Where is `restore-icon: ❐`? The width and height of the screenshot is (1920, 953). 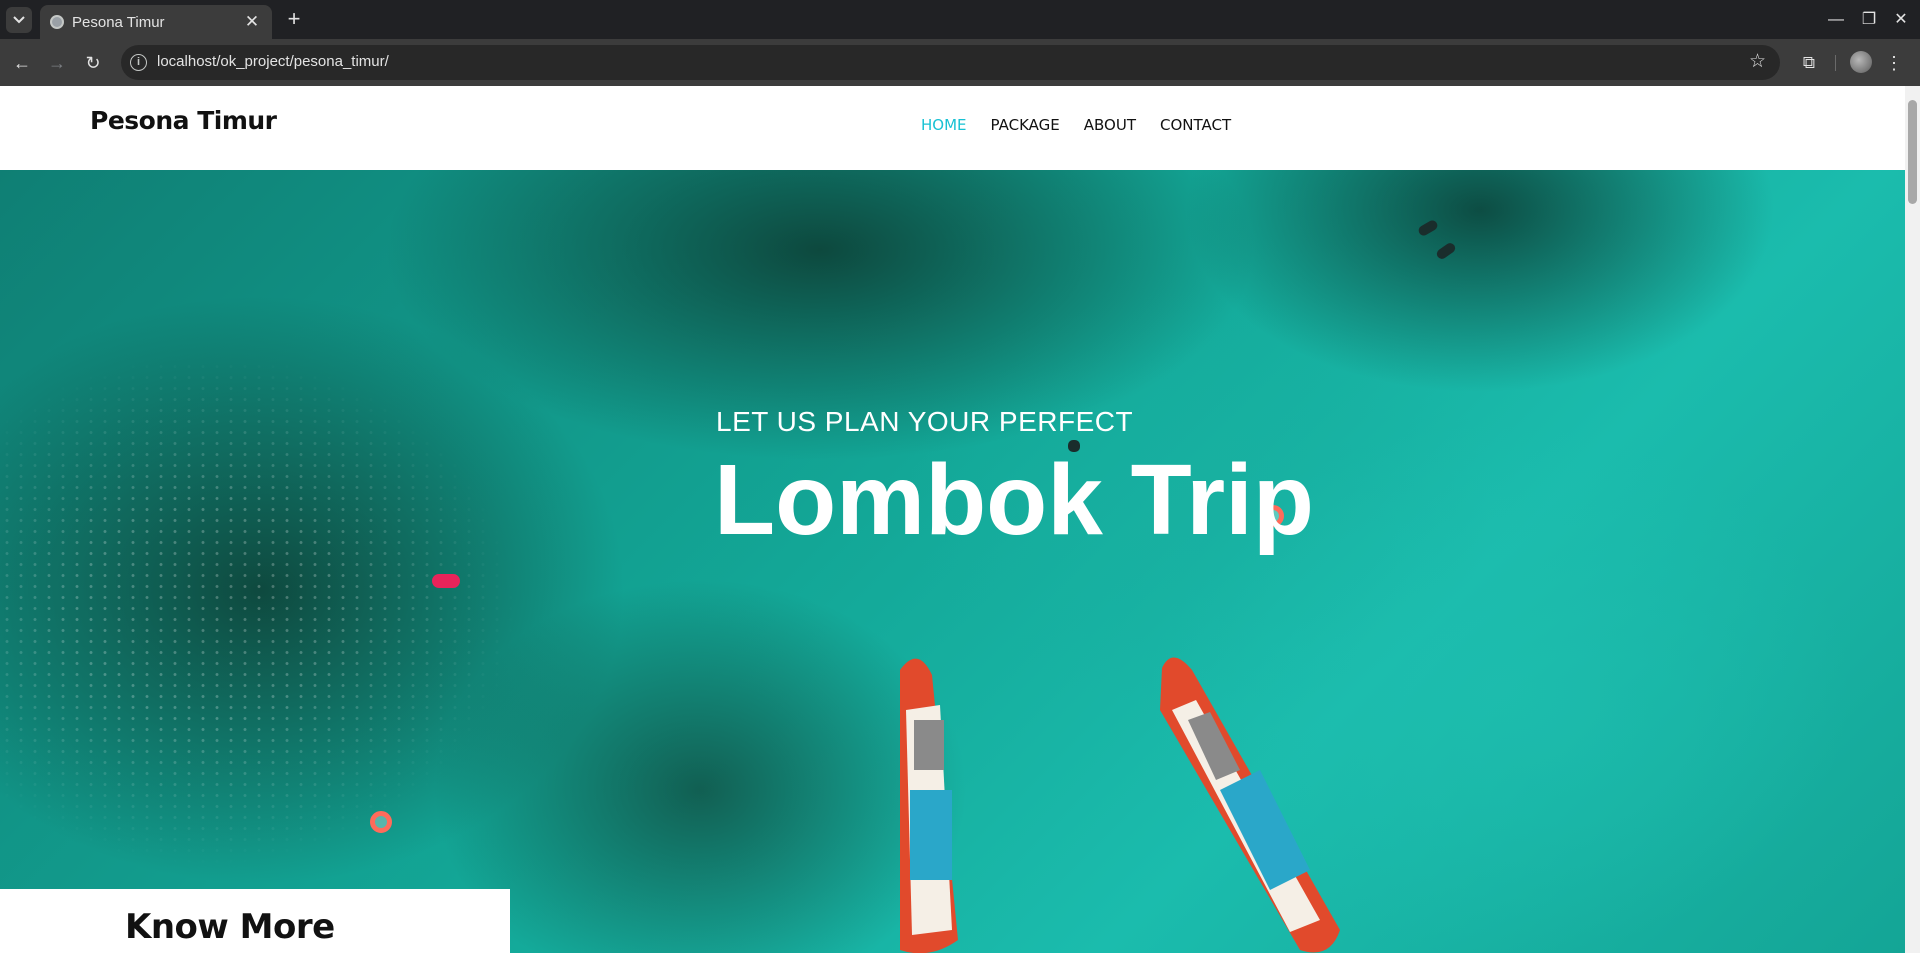 restore-icon: ❐ is located at coordinates (1869, 20).